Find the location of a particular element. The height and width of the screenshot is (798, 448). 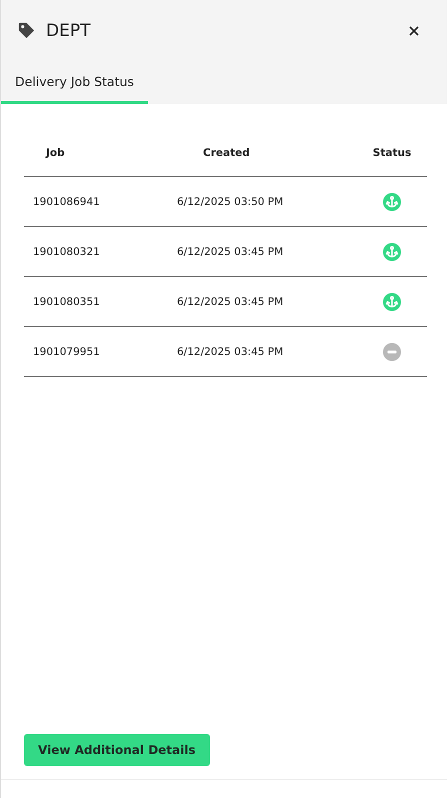

table-cell-text: 1901086941 is located at coordinates (66, 202).